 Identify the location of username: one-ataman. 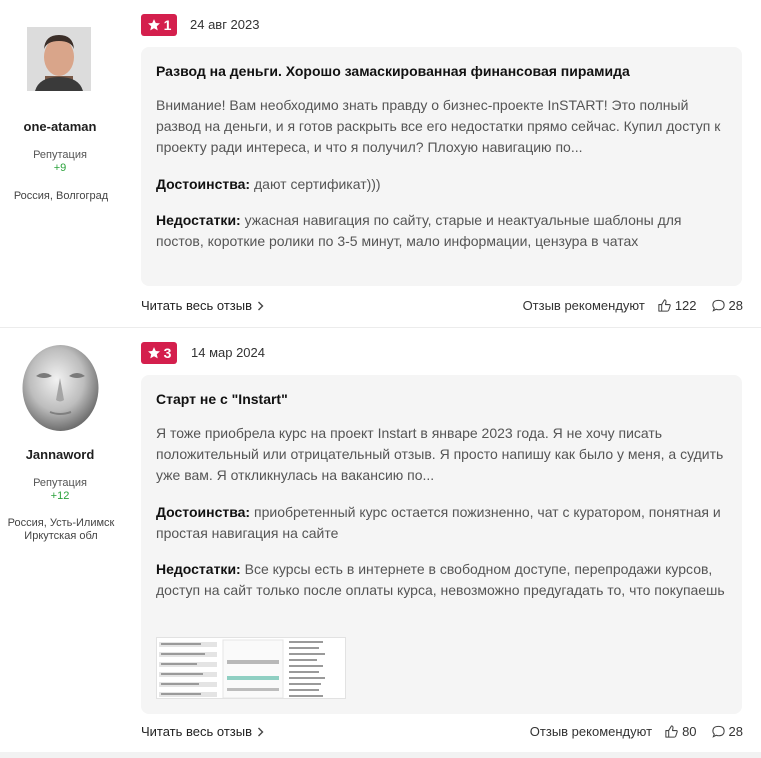
(60, 126).